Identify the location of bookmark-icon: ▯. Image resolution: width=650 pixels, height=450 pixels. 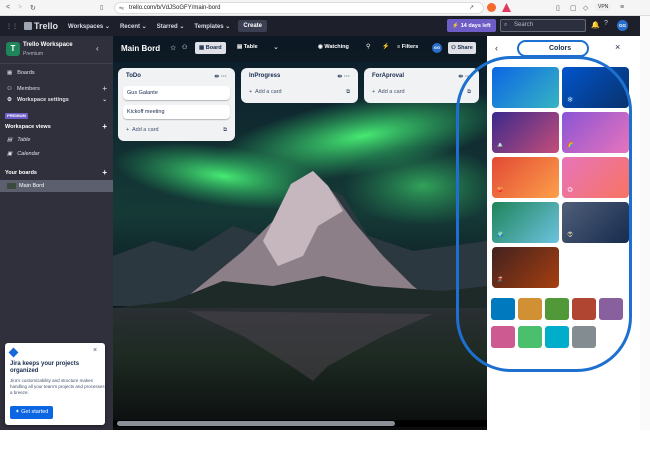
(101, 7).